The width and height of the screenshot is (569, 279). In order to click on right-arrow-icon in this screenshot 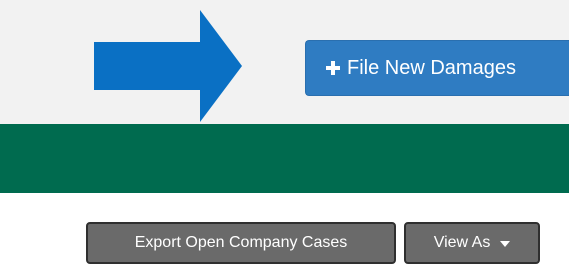, I will do `click(168, 66)`.